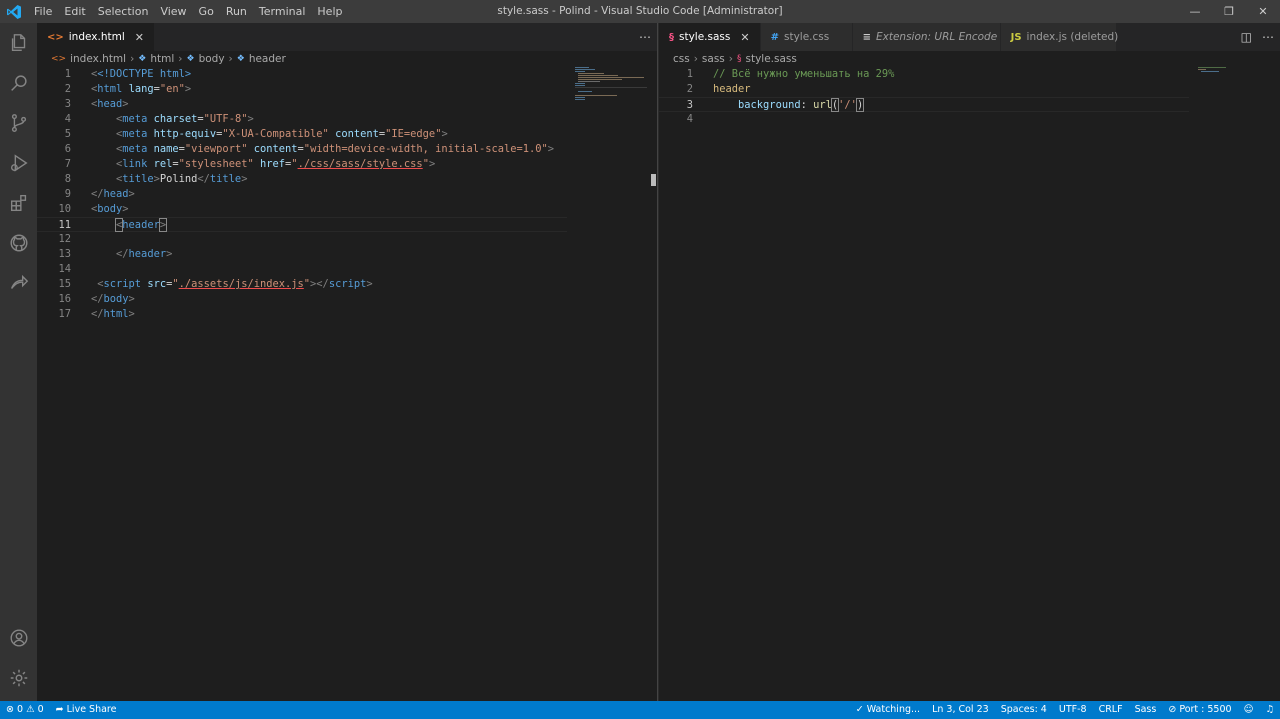 The width and height of the screenshot is (1280, 719). I want to click on menu-run: Run, so click(236, 11).